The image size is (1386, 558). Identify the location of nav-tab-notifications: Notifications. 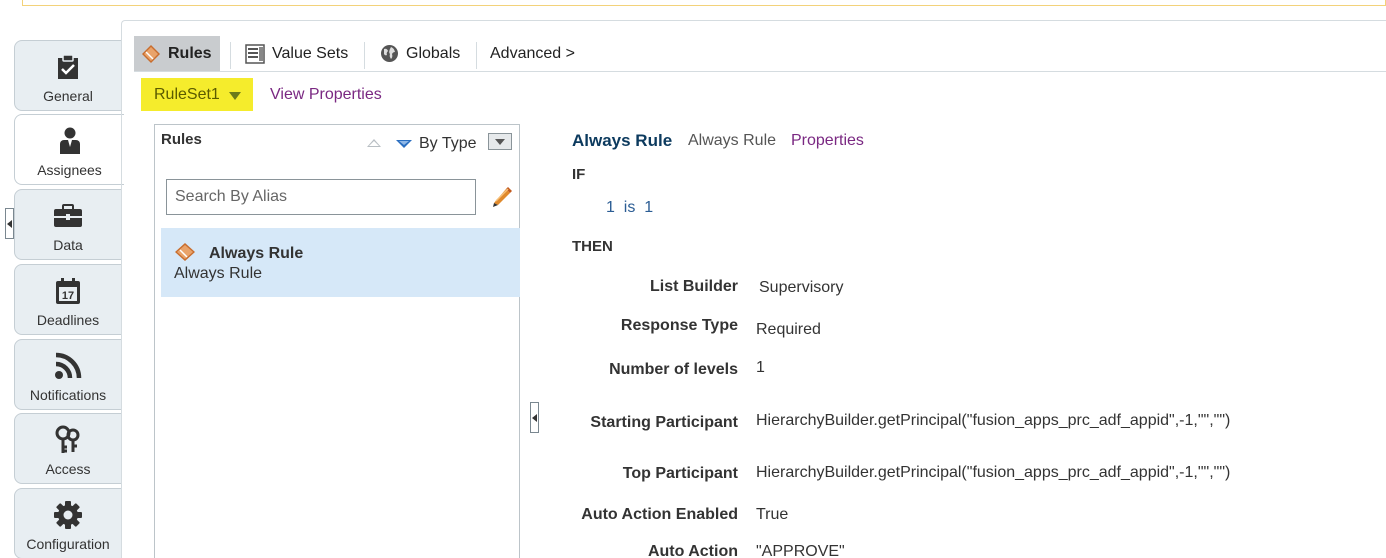
(68, 374).